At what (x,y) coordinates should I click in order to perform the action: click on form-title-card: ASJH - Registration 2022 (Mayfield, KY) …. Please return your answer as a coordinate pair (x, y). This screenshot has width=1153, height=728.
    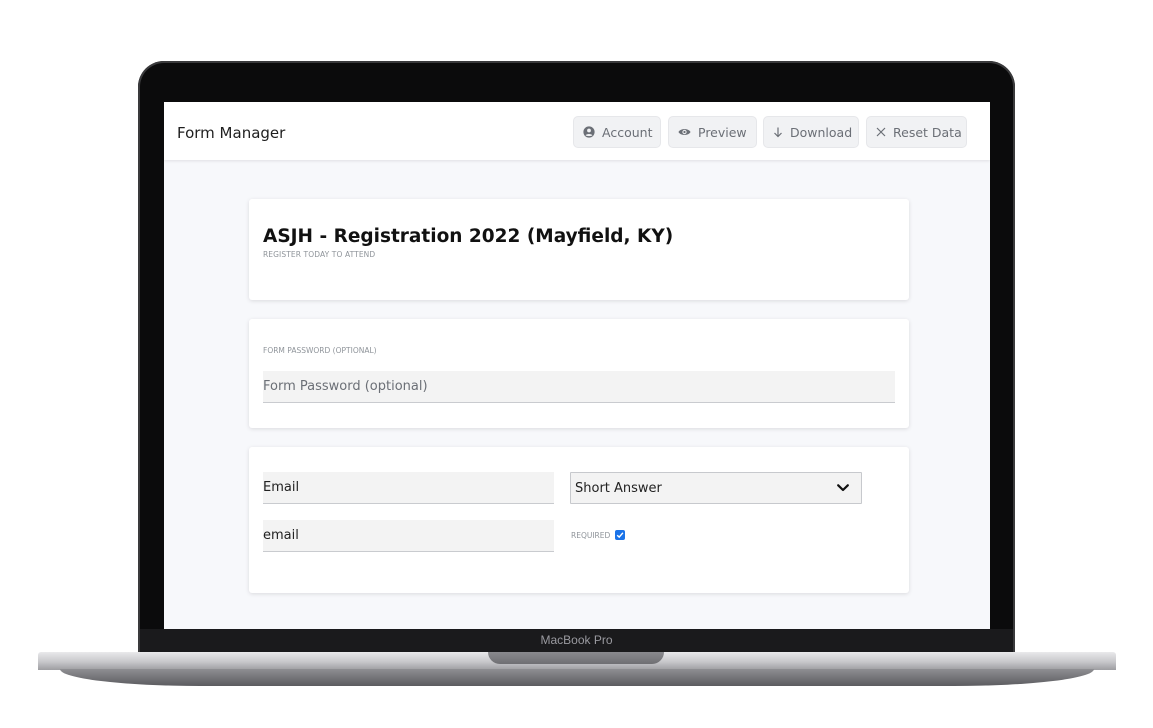
    Looking at the image, I should click on (579, 249).